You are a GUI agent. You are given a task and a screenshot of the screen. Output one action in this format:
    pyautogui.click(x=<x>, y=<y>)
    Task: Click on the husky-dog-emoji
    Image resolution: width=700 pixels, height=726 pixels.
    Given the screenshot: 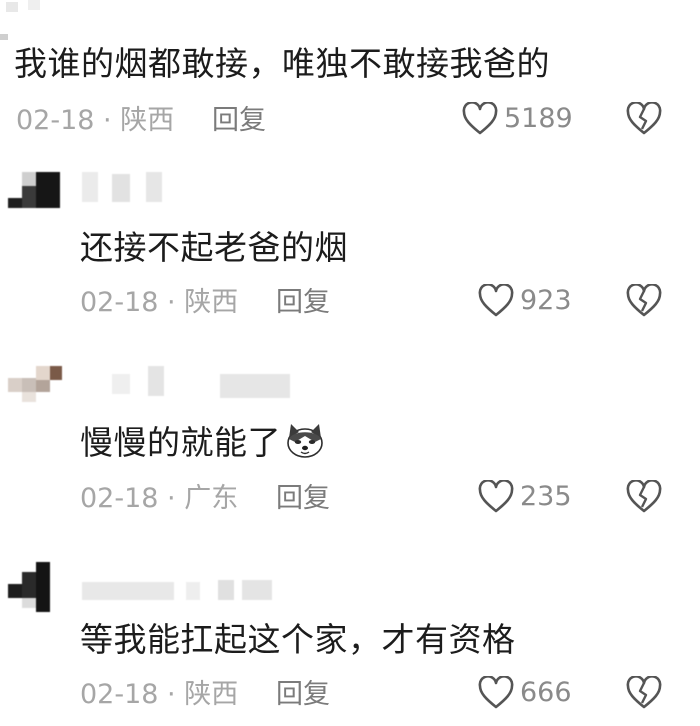 What is the action you would take?
    pyautogui.click(x=305, y=445)
    